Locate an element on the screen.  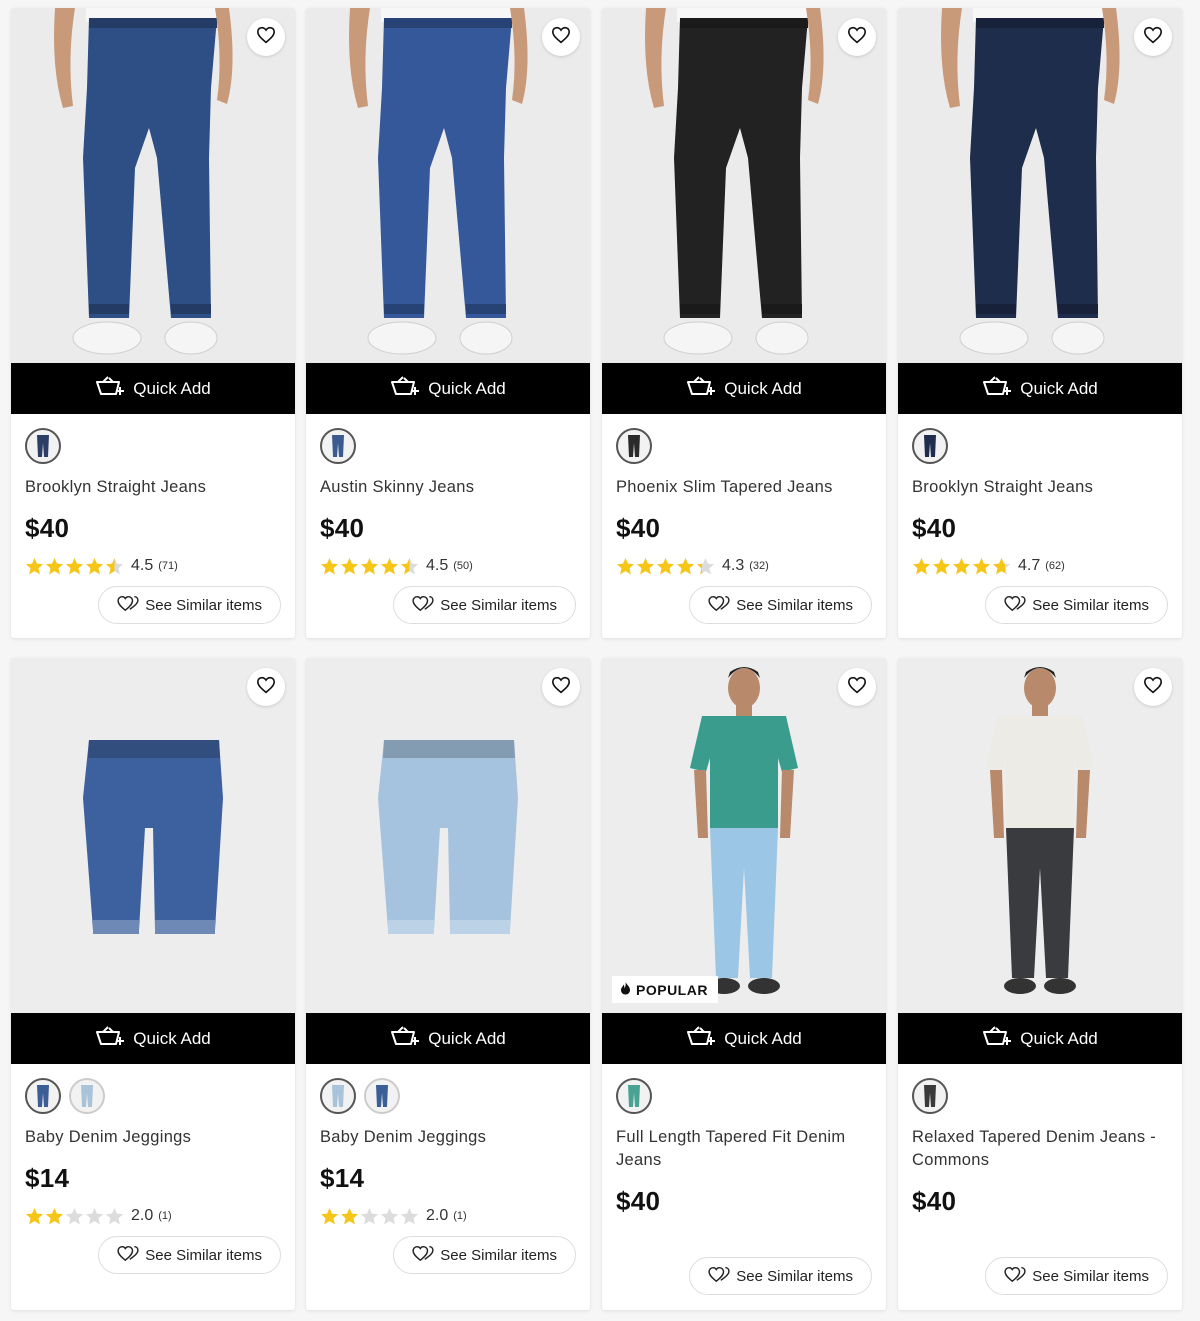
product-name: Austin Skinny Jeans is located at coordinates (448, 487).